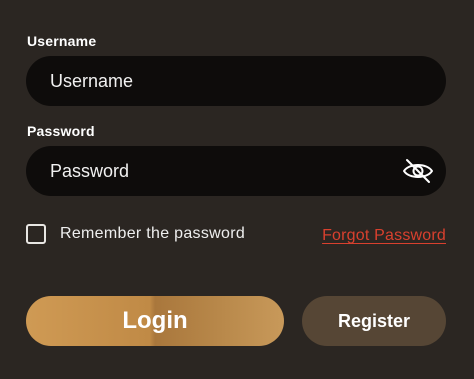 This screenshot has height=379, width=474. Describe the element at coordinates (61, 131) in the screenshot. I see `password-label: Password` at that location.